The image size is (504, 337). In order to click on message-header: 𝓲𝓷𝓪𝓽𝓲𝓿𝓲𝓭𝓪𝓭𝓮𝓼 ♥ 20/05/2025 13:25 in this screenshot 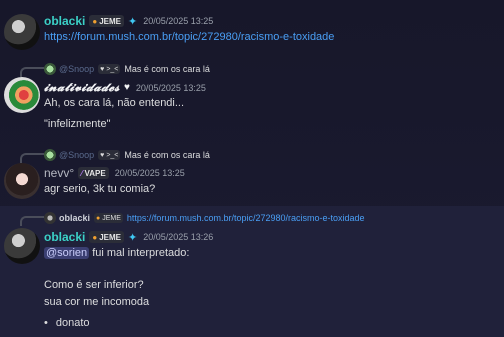, I will do `click(125, 87)`.